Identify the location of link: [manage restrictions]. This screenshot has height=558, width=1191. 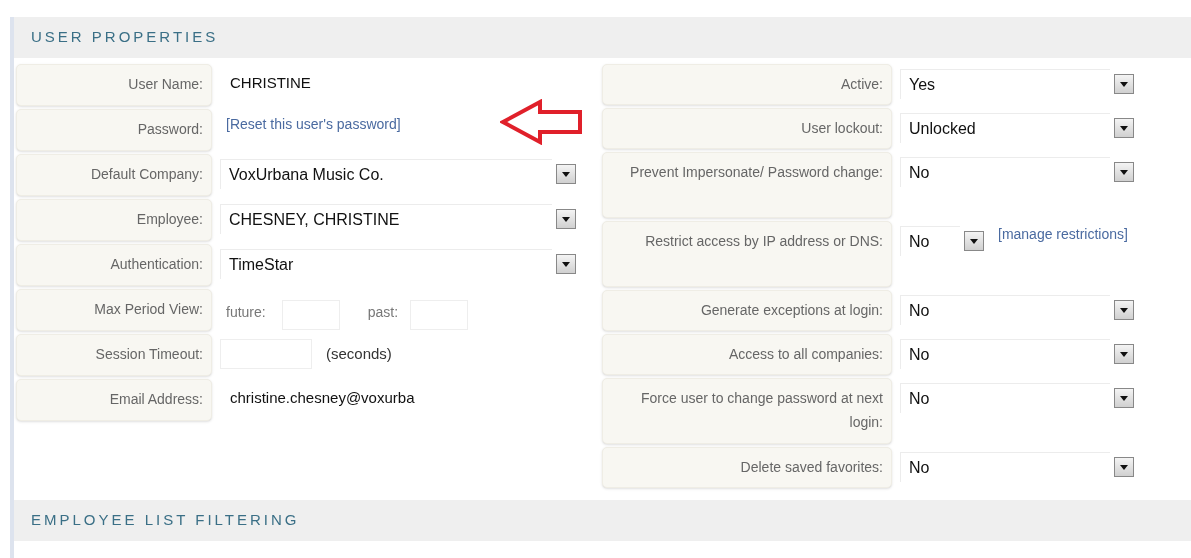
(1060, 234).